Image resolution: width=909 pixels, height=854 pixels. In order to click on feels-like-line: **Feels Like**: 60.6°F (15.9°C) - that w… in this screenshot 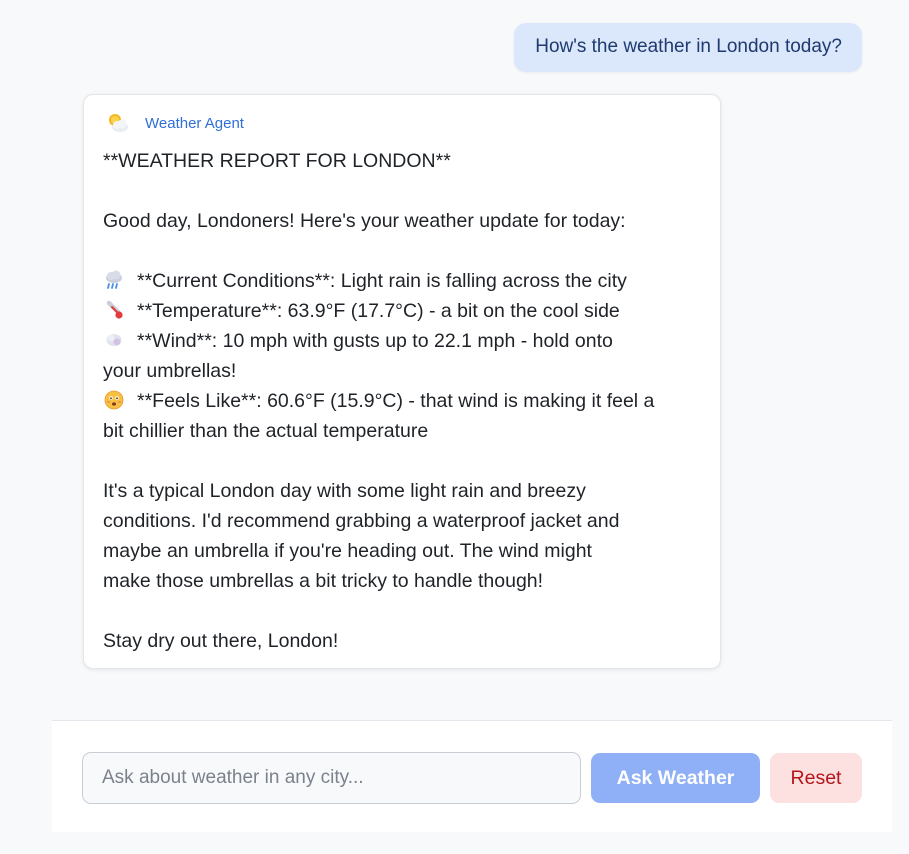, I will do `click(402, 401)`.